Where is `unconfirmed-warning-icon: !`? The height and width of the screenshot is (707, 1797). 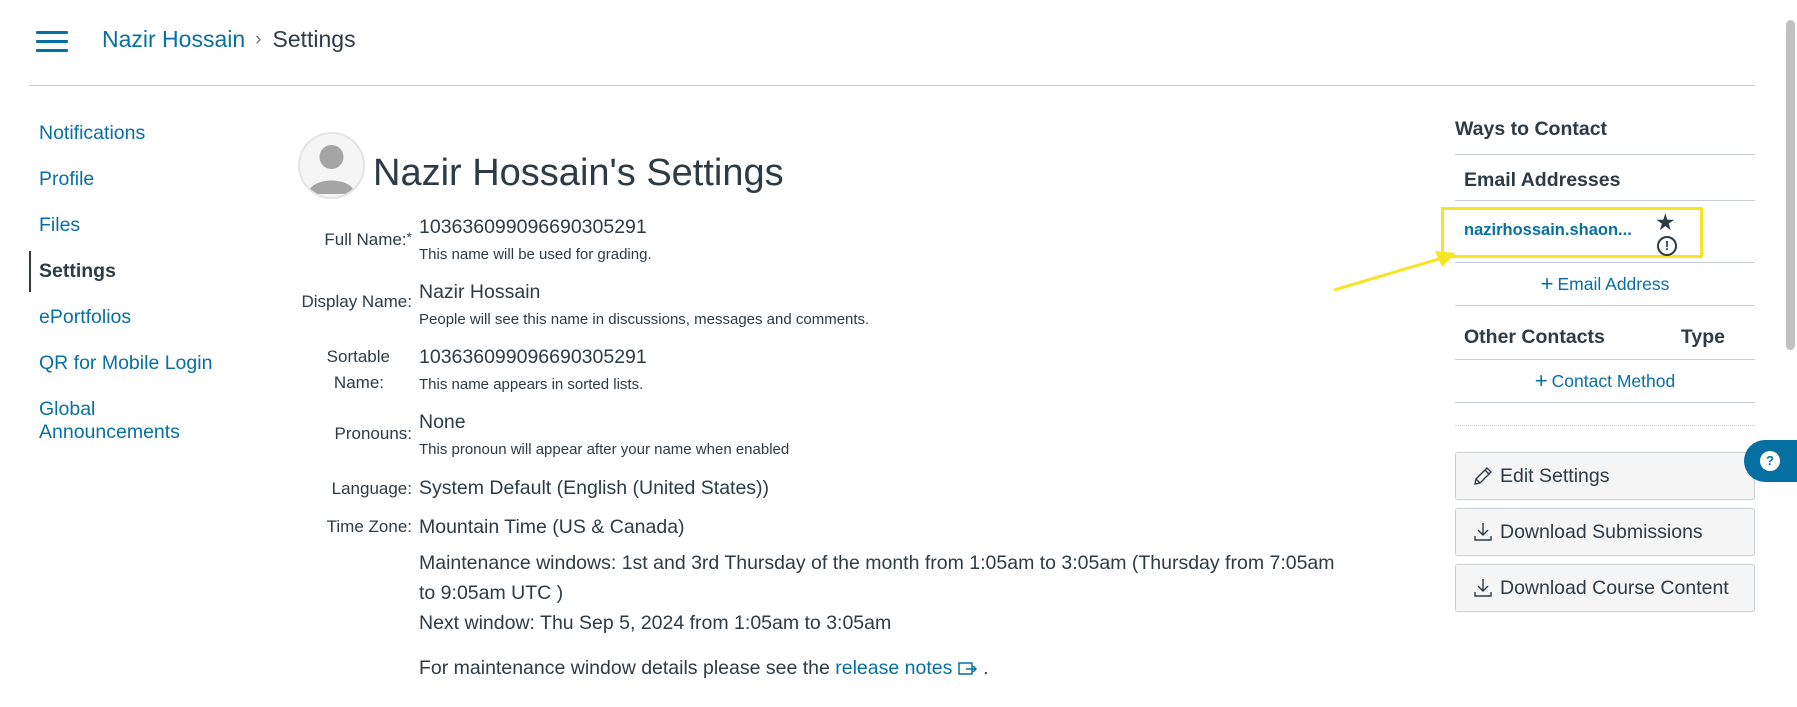 unconfirmed-warning-icon: ! is located at coordinates (1667, 246).